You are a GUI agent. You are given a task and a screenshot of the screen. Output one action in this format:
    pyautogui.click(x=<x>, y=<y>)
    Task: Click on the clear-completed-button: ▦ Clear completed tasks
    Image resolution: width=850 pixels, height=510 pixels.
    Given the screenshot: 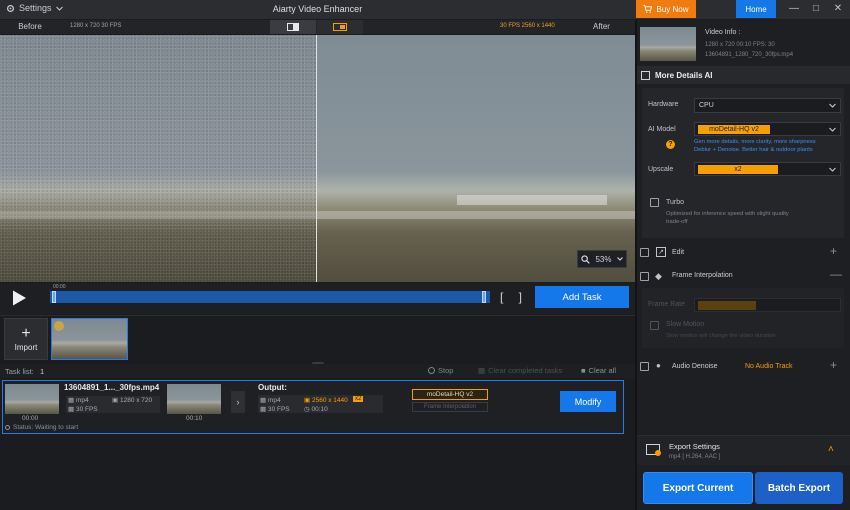 What is the action you would take?
    pyautogui.click(x=520, y=370)
    